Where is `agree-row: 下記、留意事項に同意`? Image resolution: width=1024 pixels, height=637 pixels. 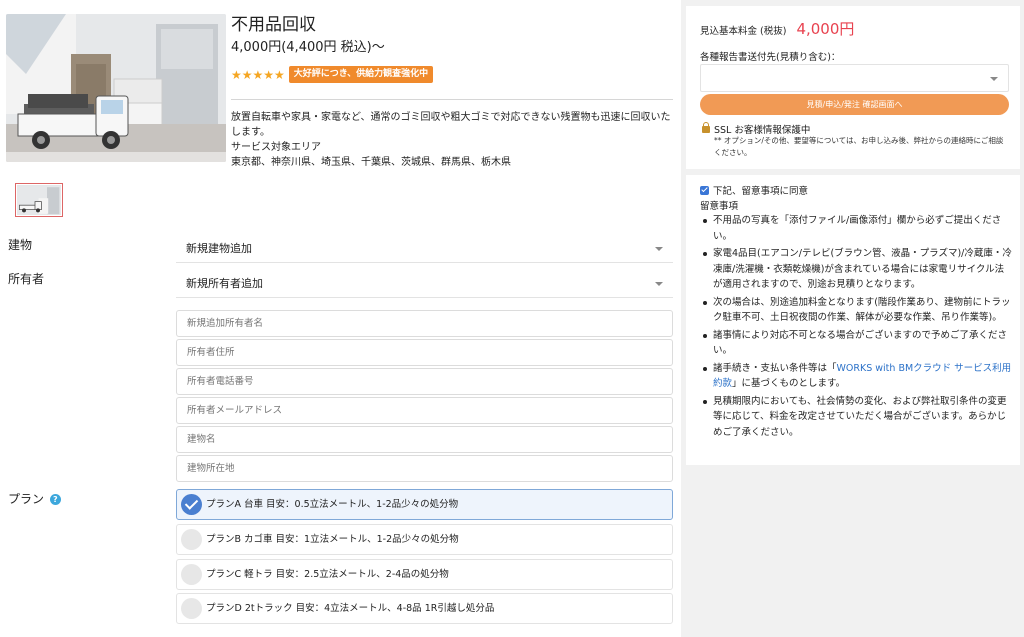
agree-row: 下記、留意事項に同意 is located at coordinates (754, 190).